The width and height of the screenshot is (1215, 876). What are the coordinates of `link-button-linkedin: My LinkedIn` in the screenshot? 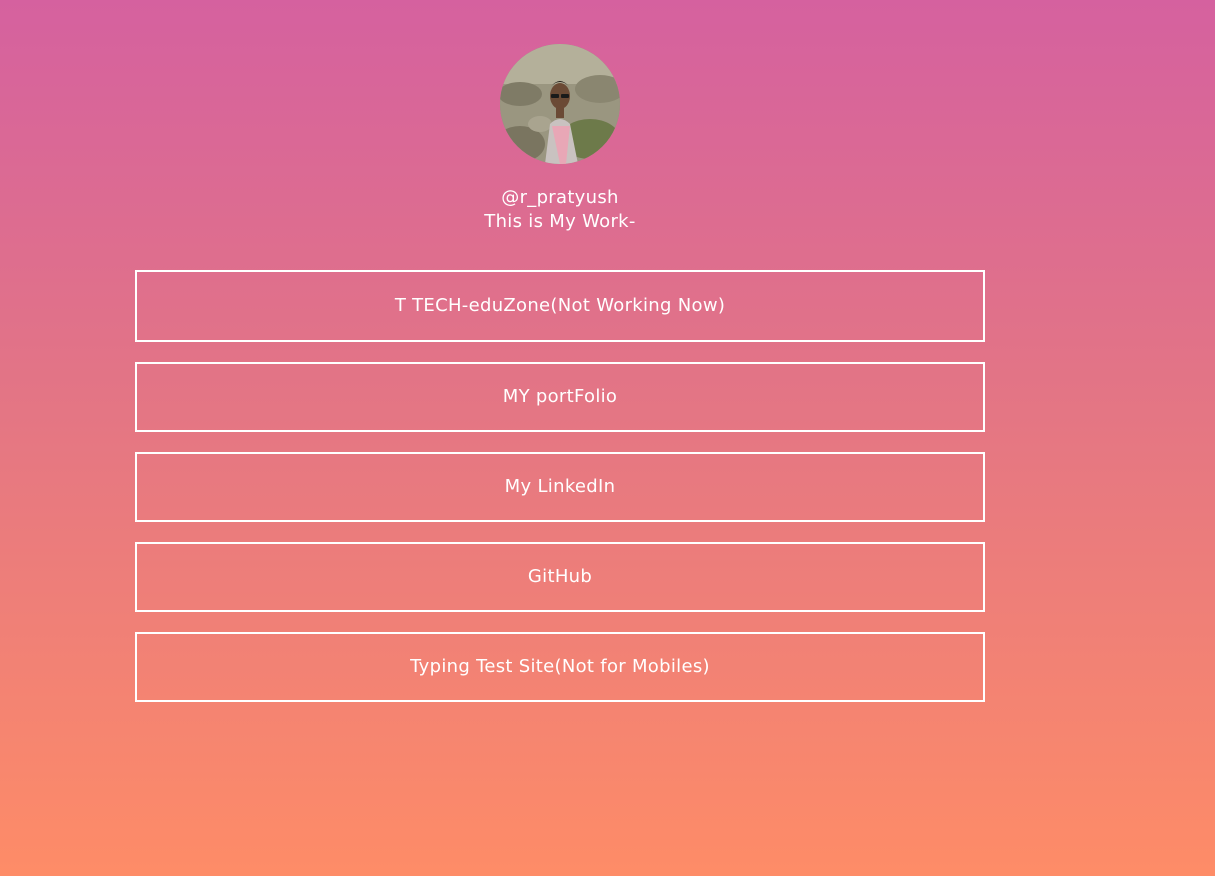 It's located at (560, 487).